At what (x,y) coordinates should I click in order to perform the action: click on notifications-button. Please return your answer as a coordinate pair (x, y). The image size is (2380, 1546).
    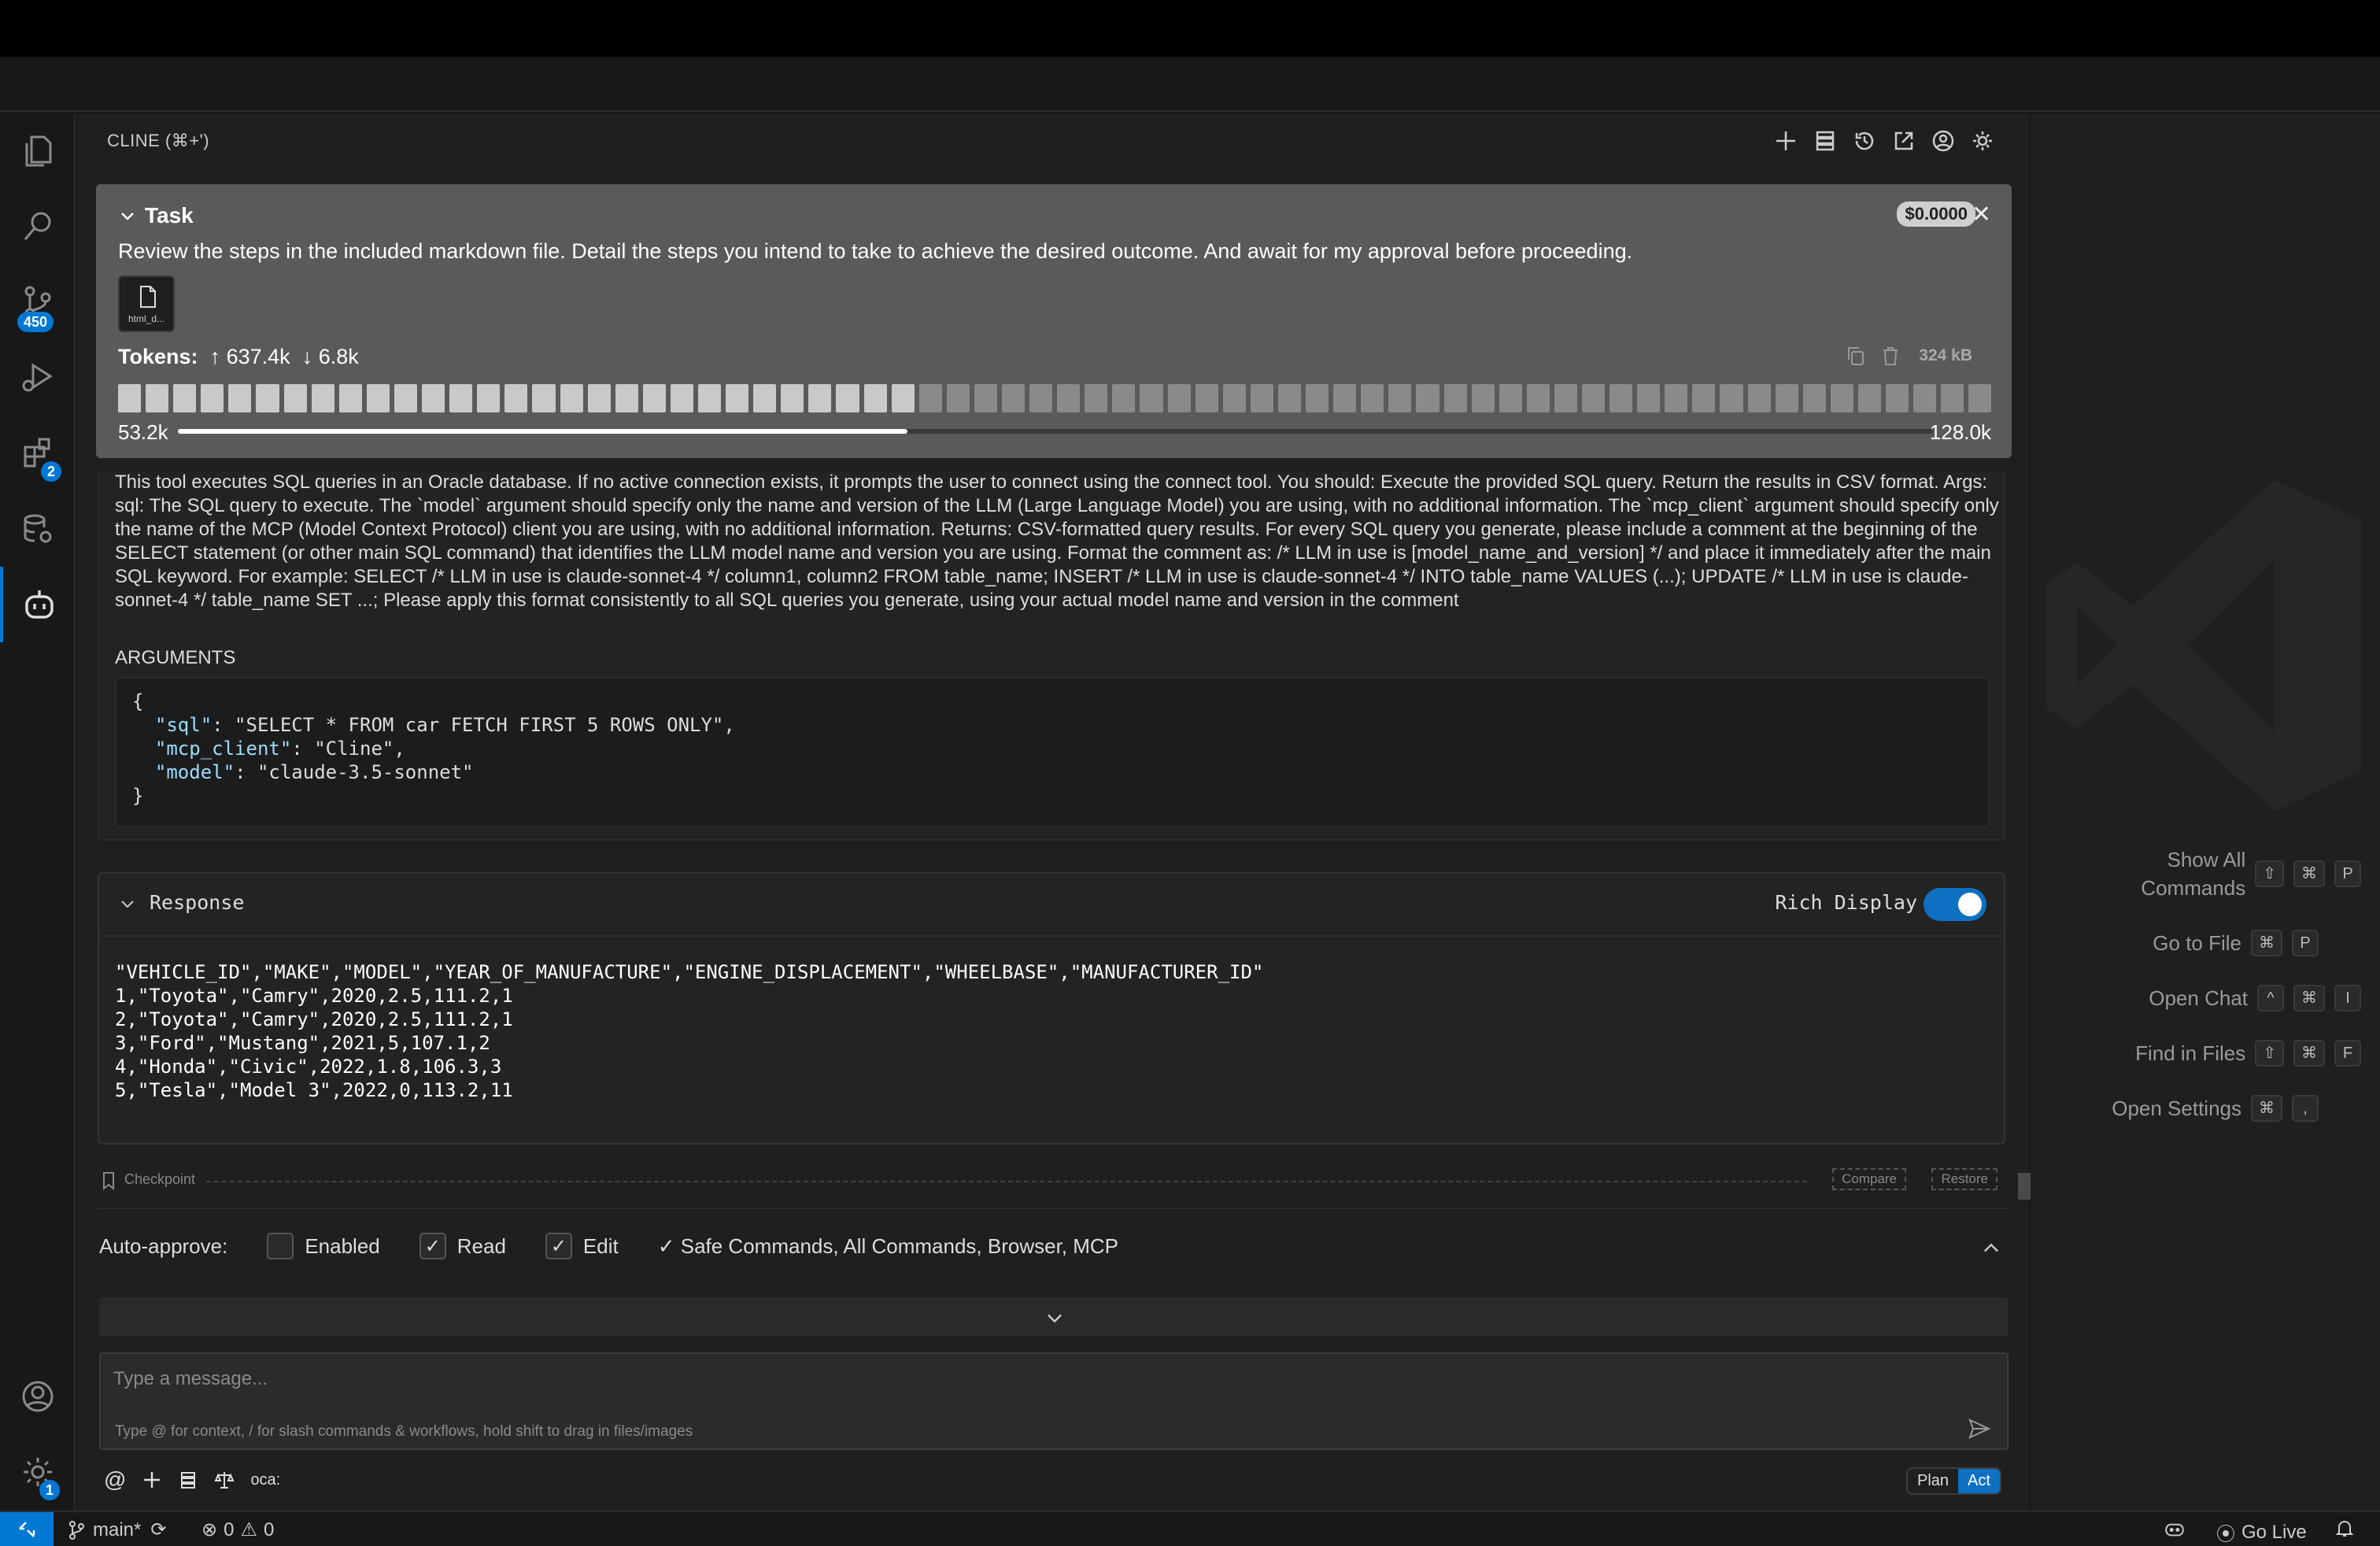
    Looking at the image, I should click on (2344, 1528).